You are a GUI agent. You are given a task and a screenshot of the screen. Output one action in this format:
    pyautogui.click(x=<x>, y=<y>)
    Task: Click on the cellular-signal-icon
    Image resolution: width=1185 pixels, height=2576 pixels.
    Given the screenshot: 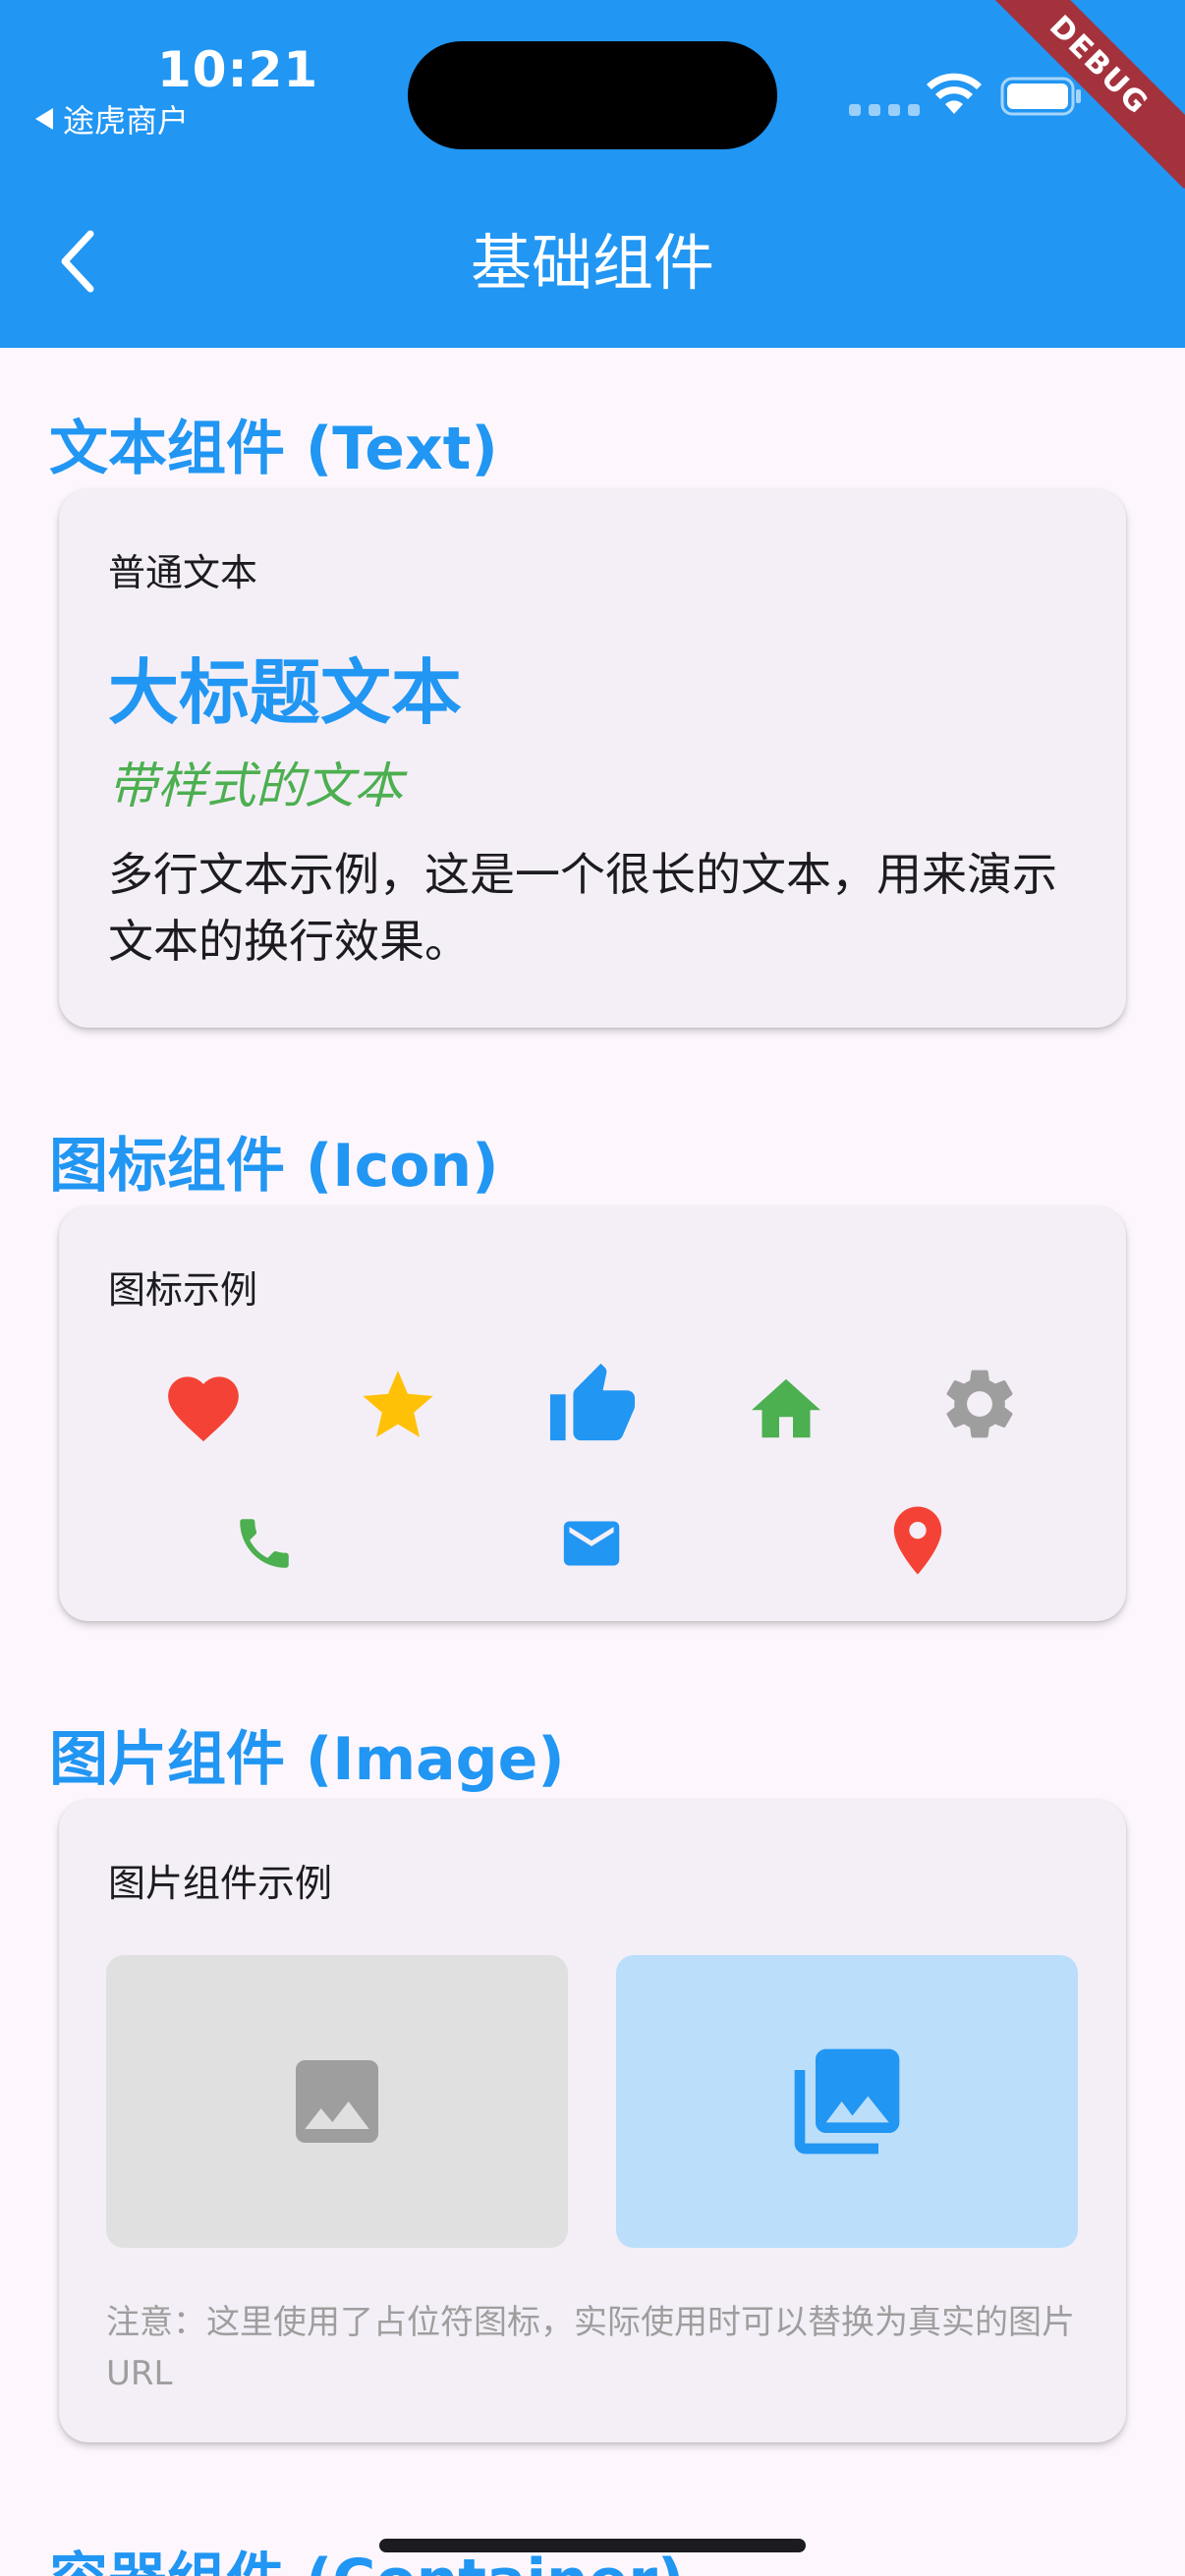 What is the action you would take?
    pyautogui.click(x=885, y=110)
    